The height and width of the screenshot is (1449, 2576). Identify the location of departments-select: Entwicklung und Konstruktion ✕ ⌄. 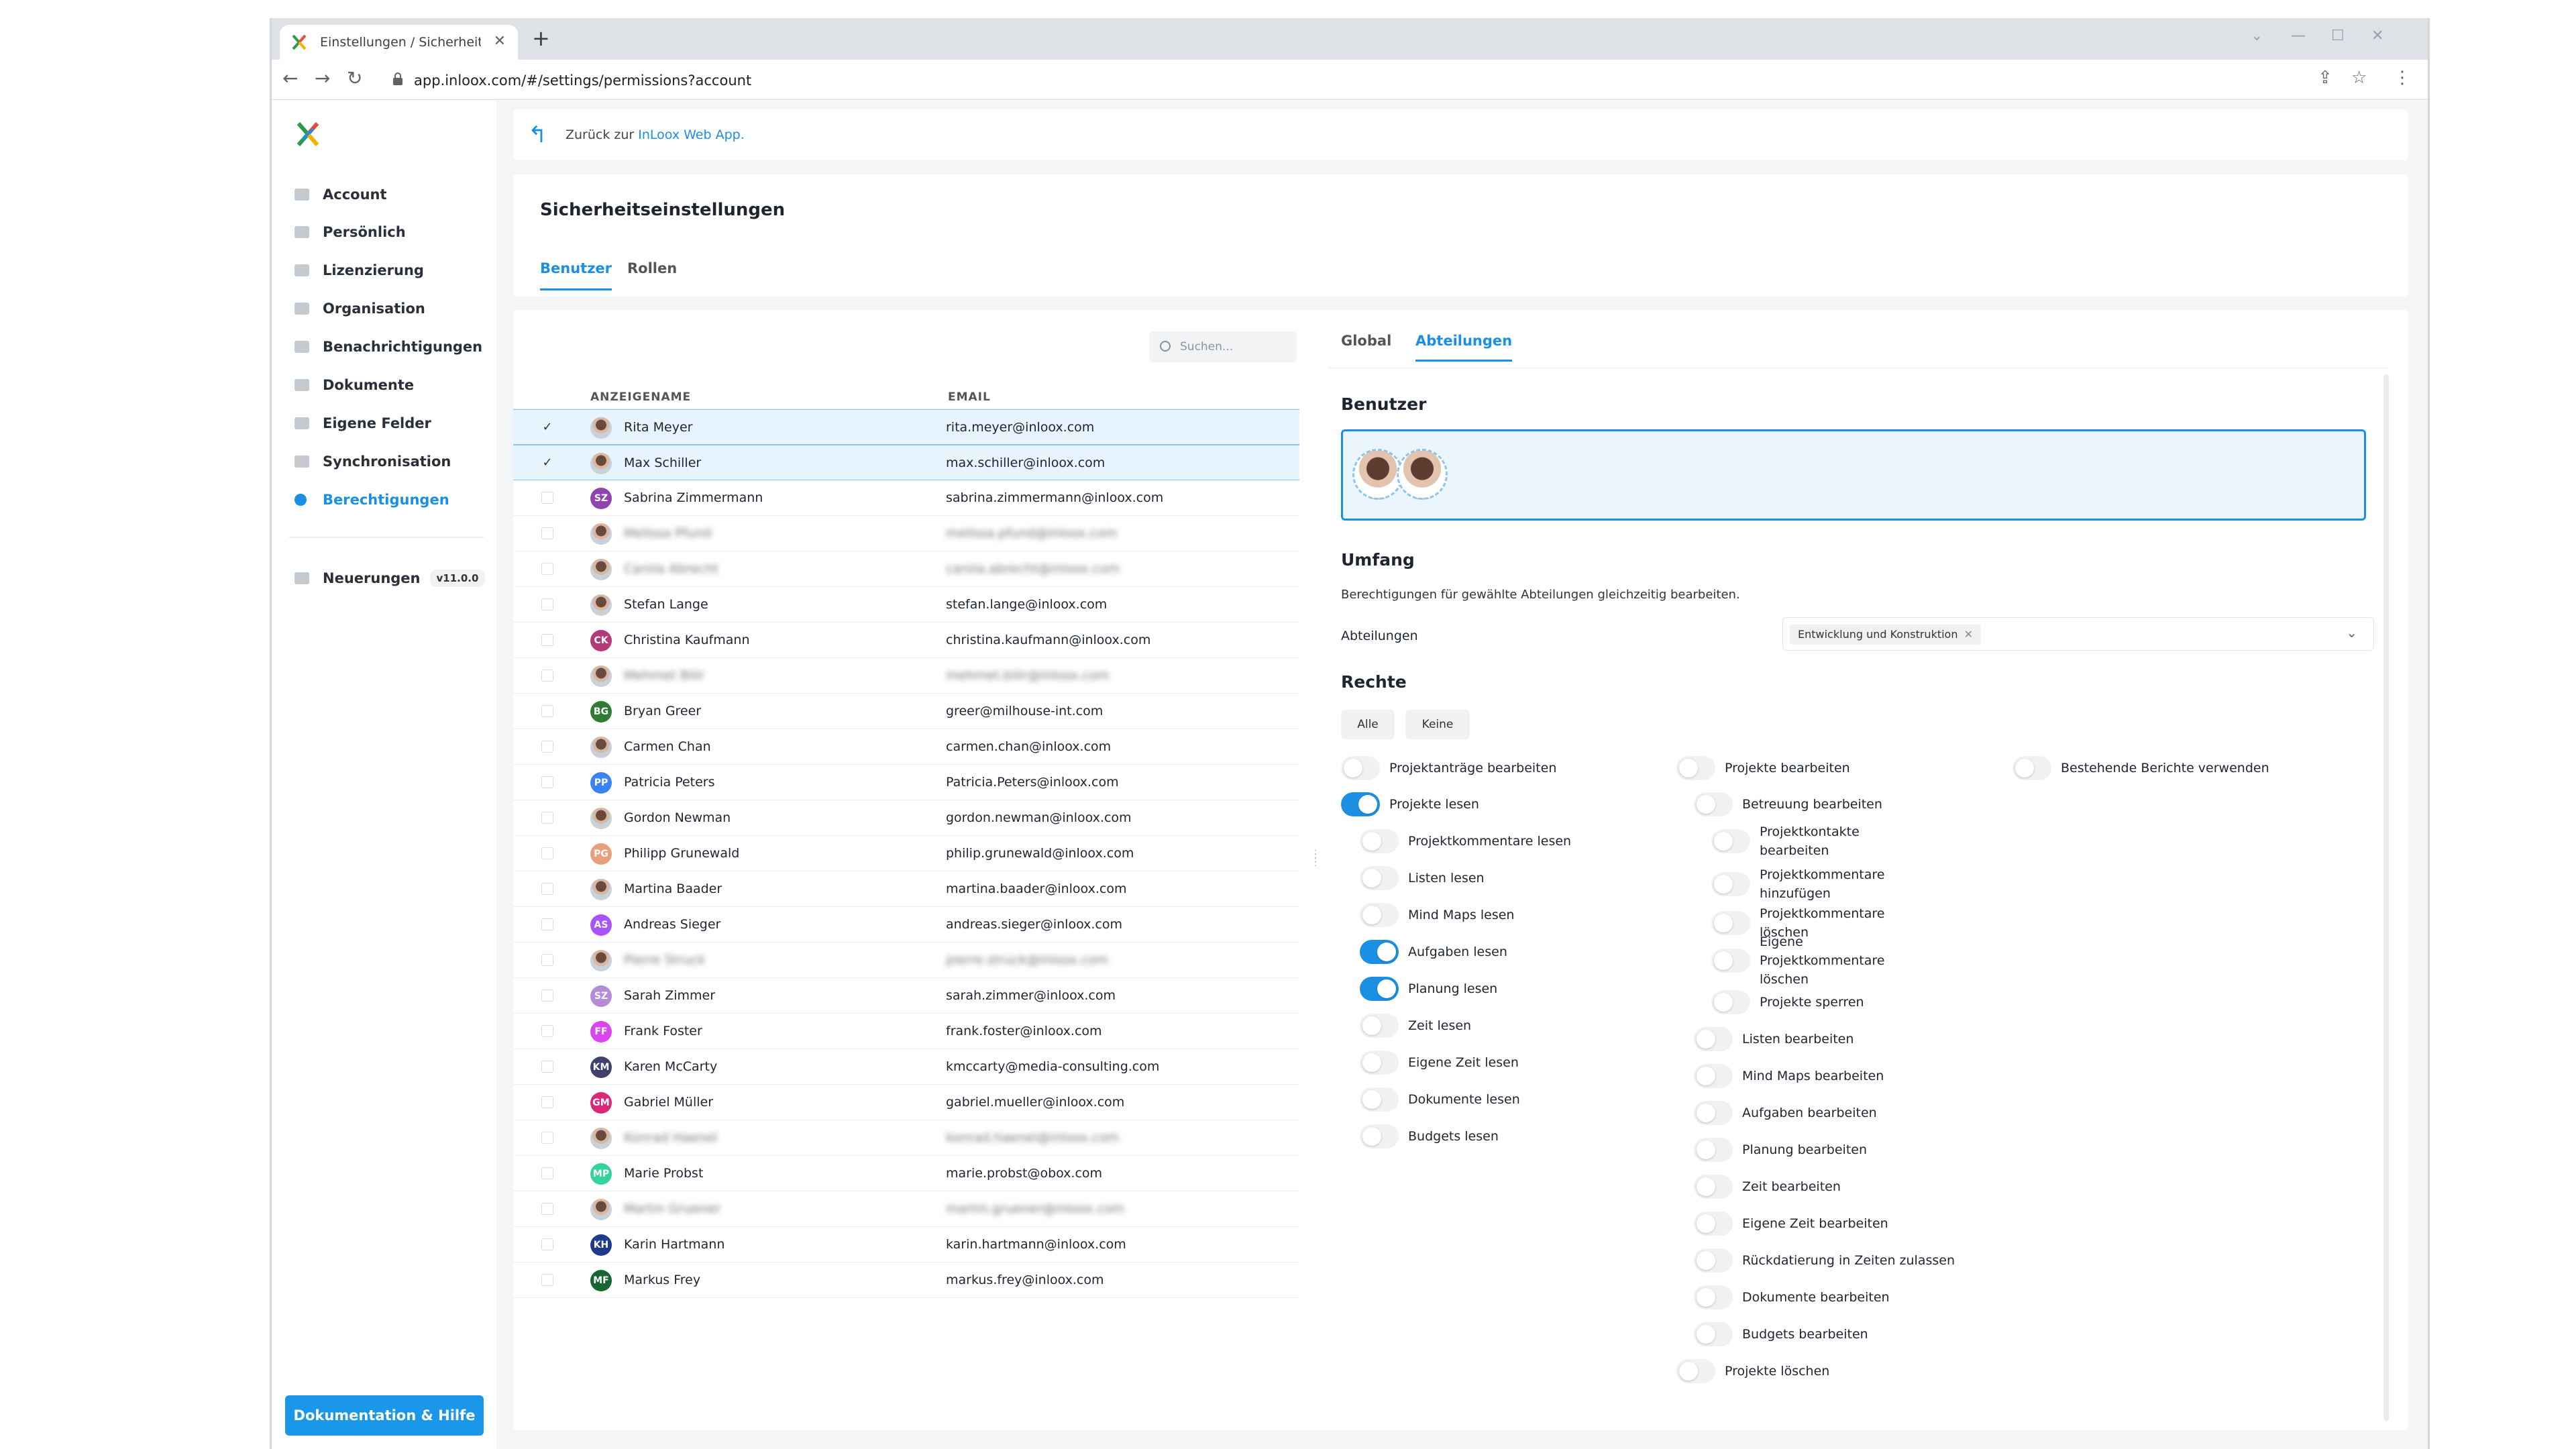
(2078, 634).